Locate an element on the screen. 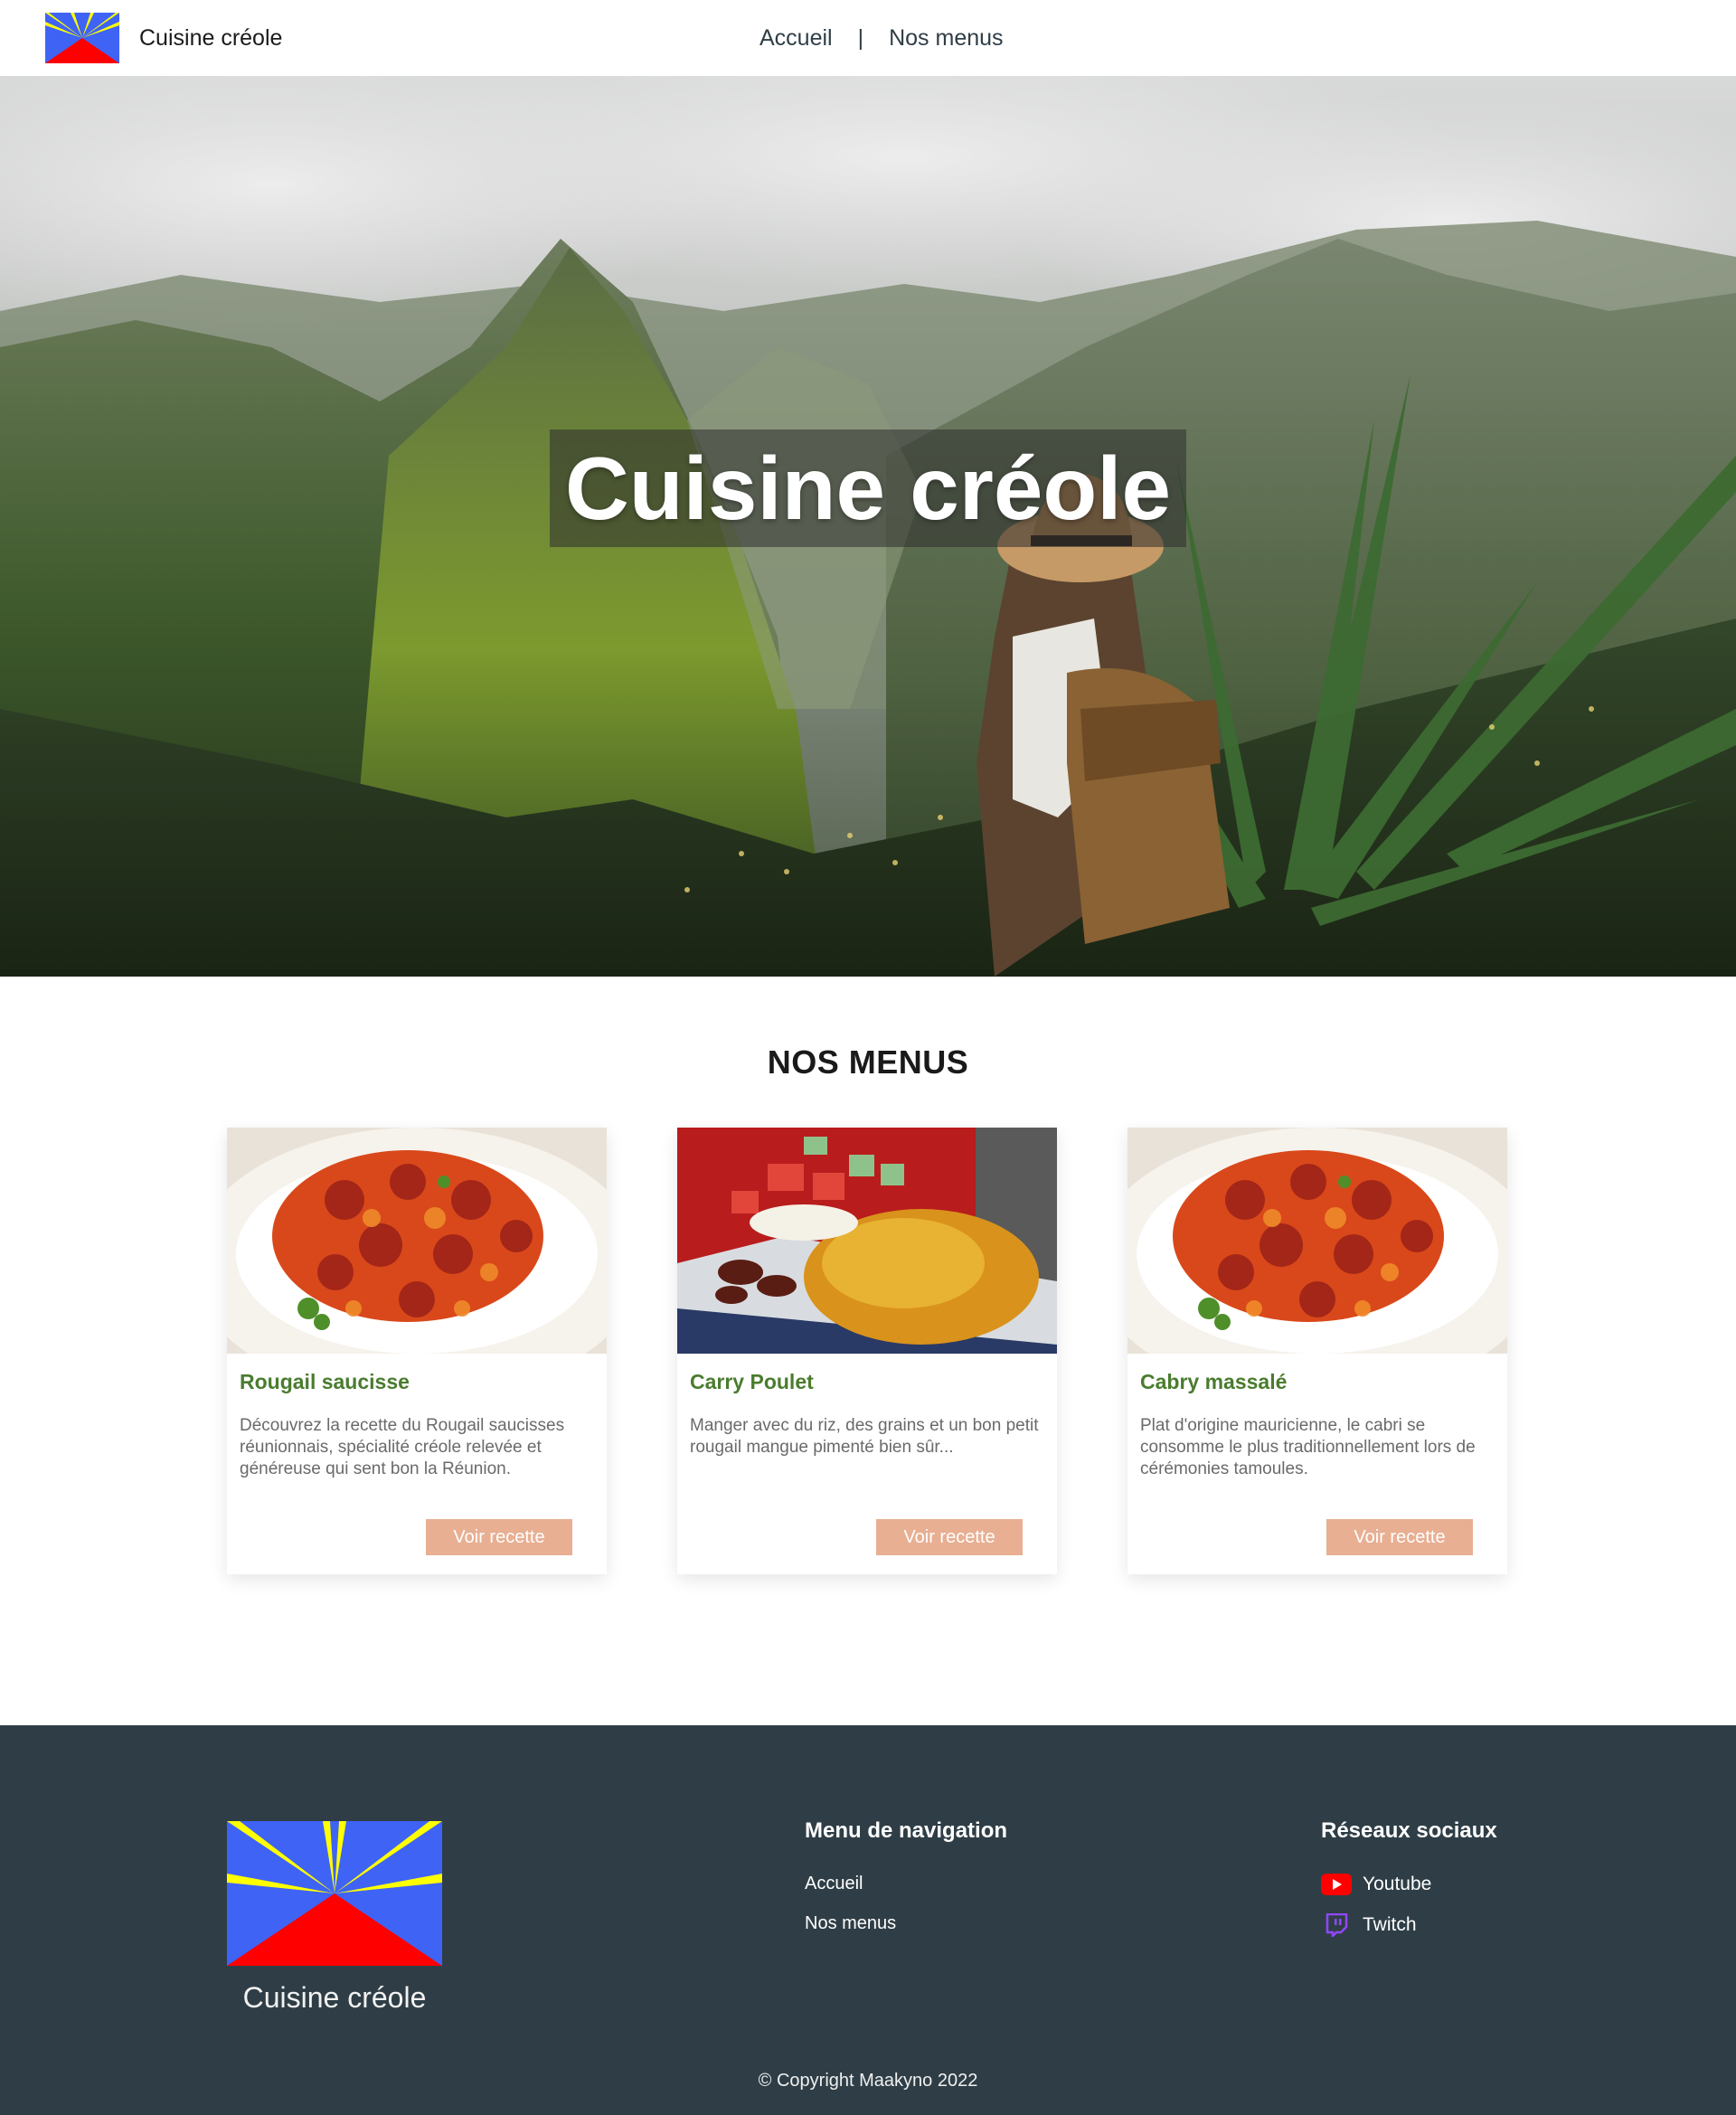  twitch-label: Twitch is located at coordinates (1390, 1924).